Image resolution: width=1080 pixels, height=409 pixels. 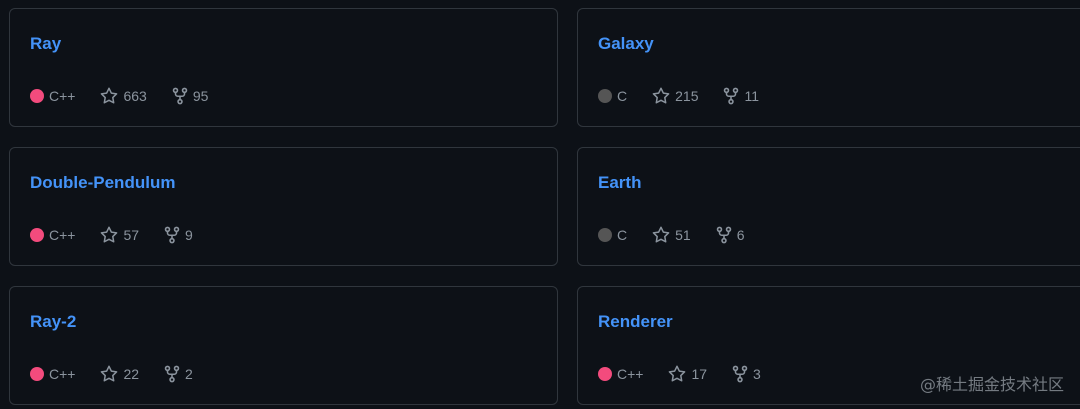 What do you see at coordinates (740, 235) in the screenshot?
I see `fork-count: 6` at bounding box center [740, 235].